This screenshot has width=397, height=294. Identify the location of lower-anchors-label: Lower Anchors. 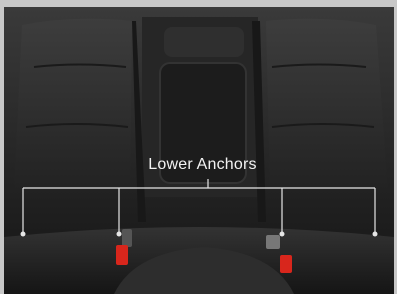
(202, 164).